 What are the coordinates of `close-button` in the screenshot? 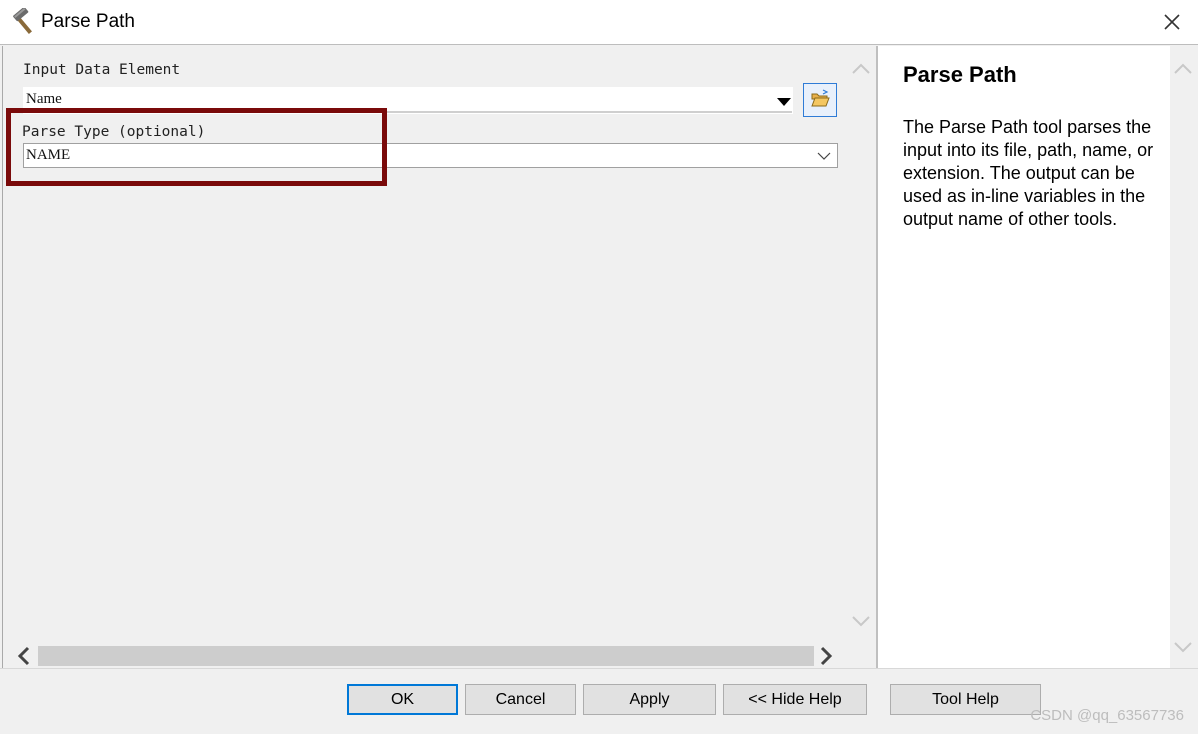 It's located at (1172, 22).